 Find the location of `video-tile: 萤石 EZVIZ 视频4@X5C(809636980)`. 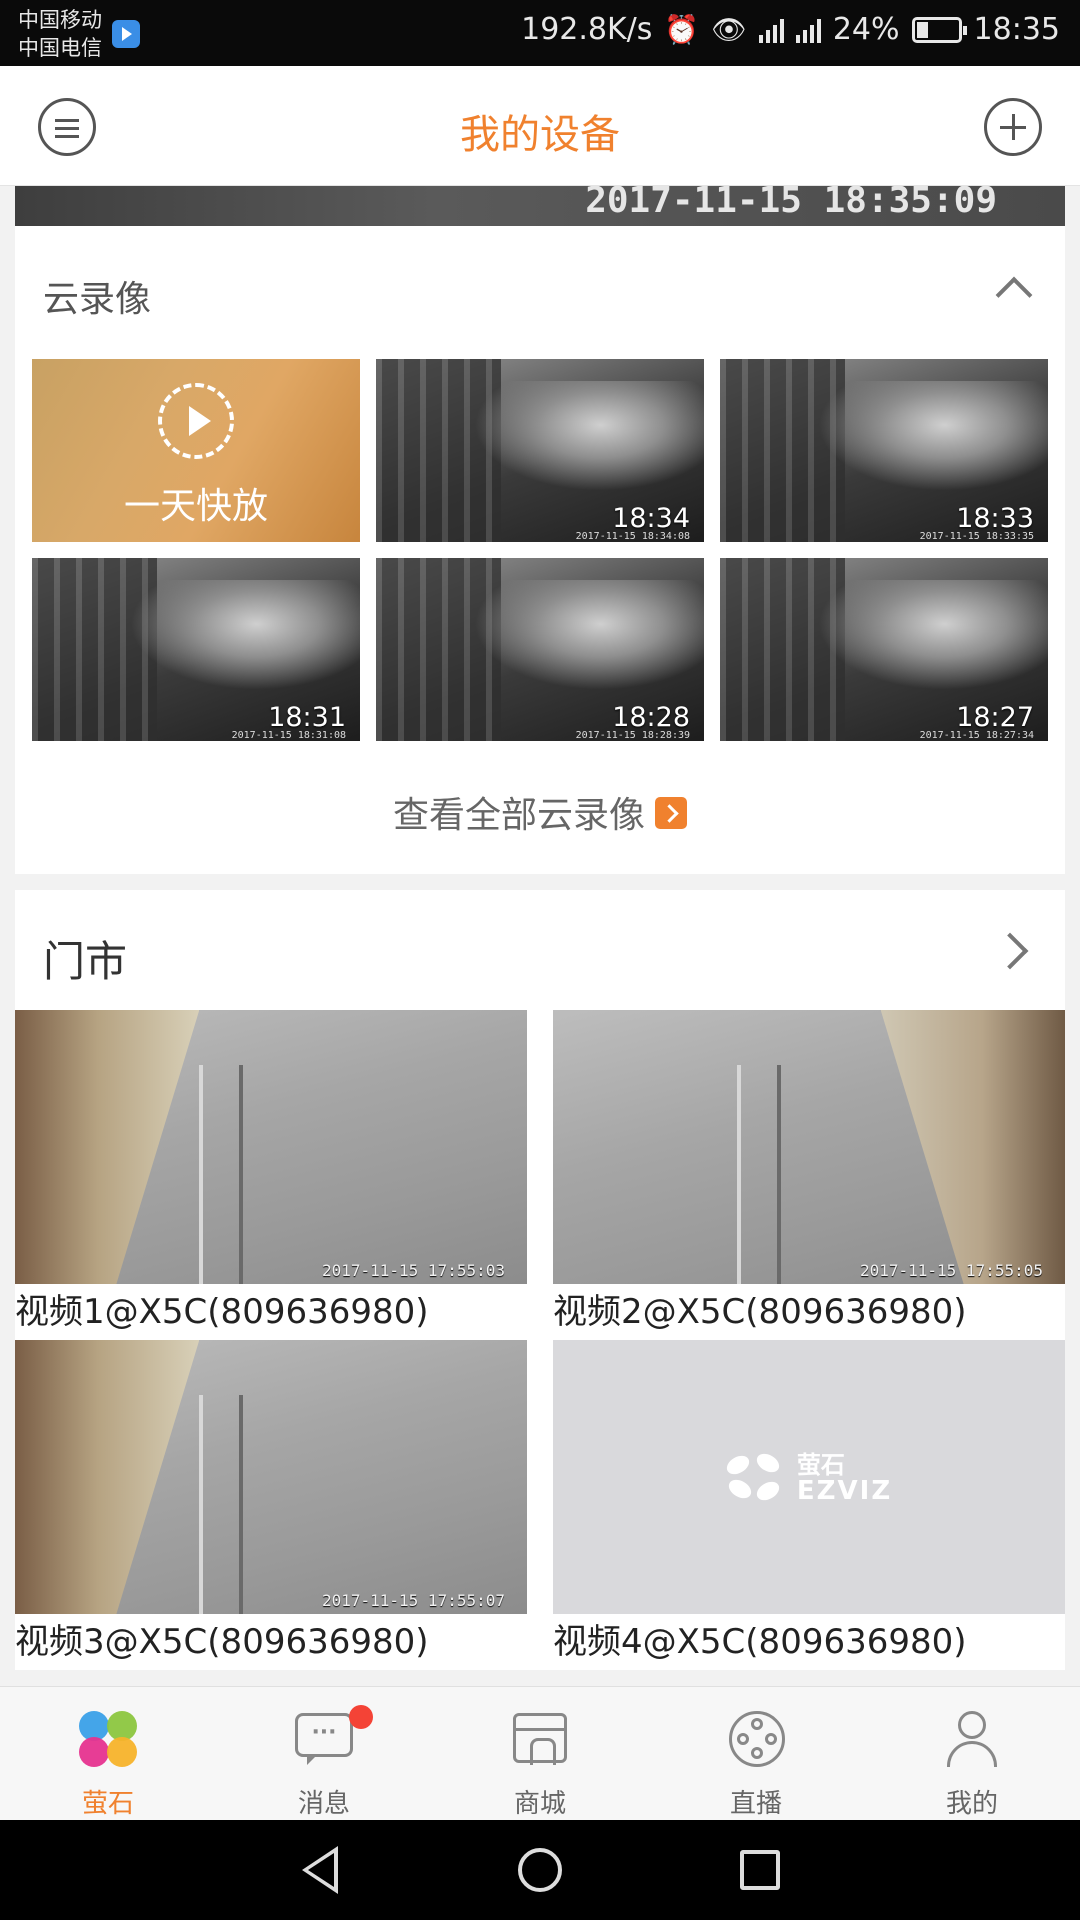

video-tile: 萤石 EZVIZ 视频4@X5C(809636980) is located at coordinates (809, 1505).